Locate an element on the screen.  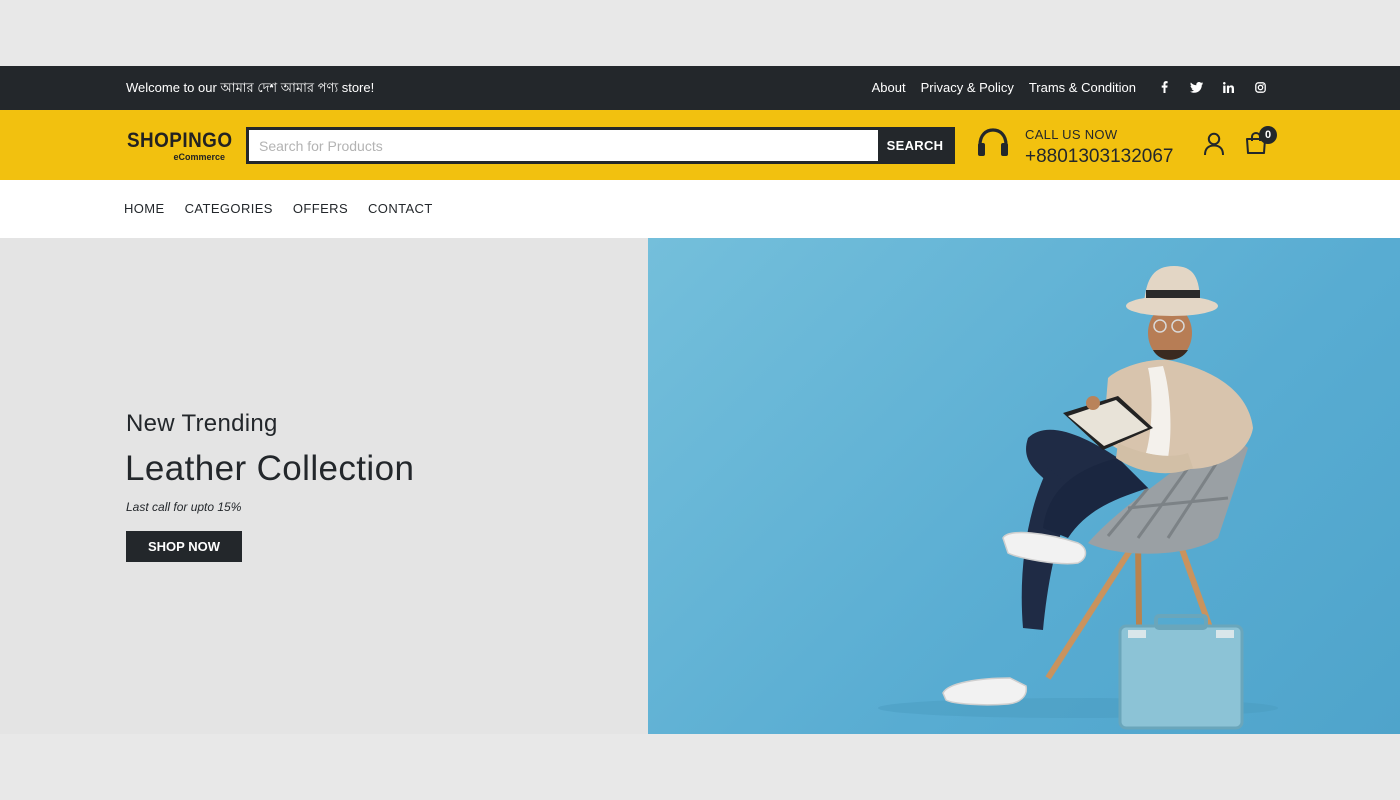
nav-item-home: HOME is located at coordinates (144, 208).